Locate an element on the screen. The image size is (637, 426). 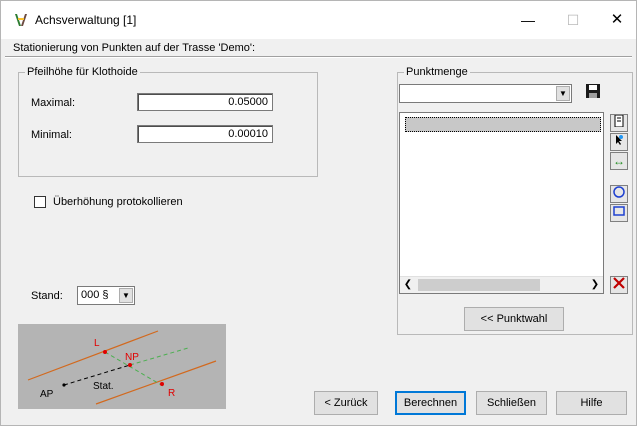
station-diagram-svg: L NP AP Stat. R is located at coordinates (122, 367).